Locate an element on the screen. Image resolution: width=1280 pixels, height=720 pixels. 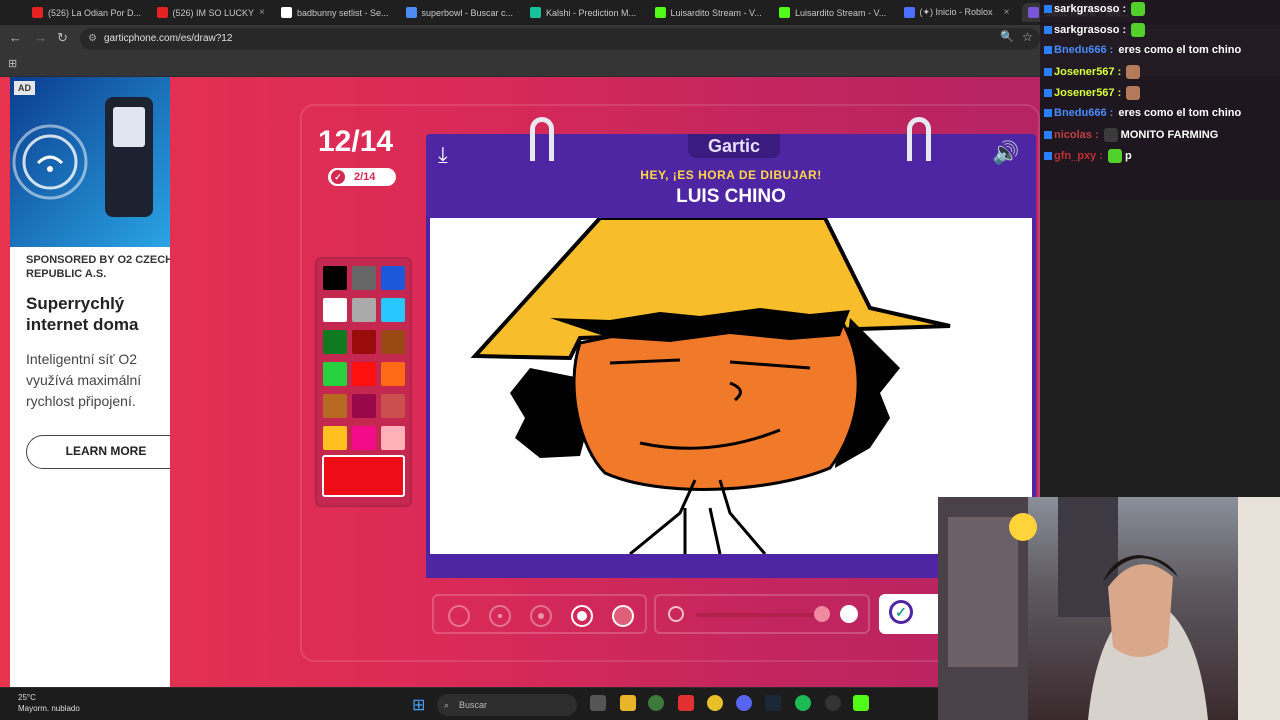
ad-sponsor: SPONSORED BY O2 CZECH REPUBLIC A.S. is located at coordinates (98, 267).